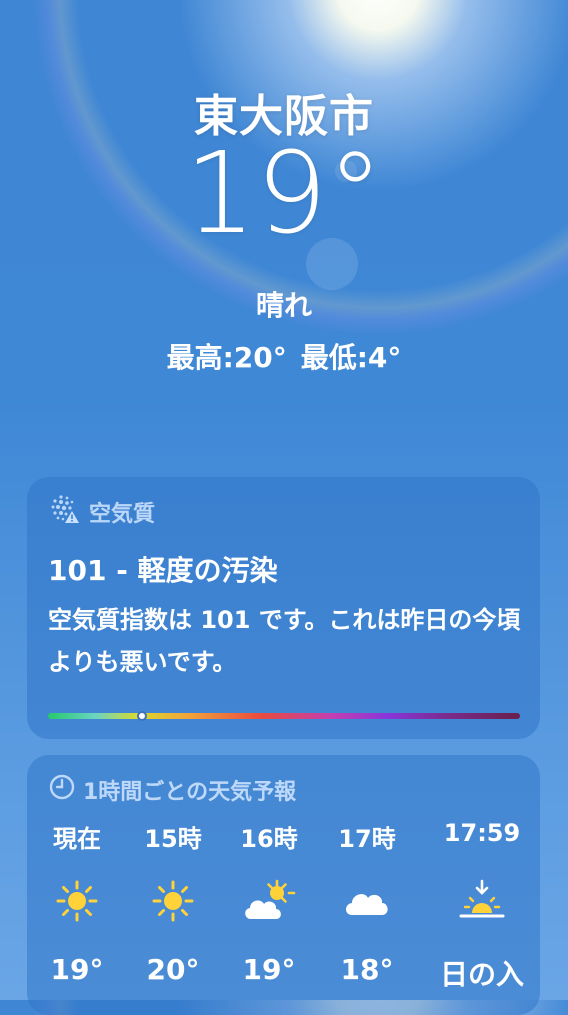 Image resolution: width=568 pixels, height=1015 pixels. What do you see at coordinates (77, 839) in the screenshot?
I see `hour-time: 現在` at bounding box center [77, 839].